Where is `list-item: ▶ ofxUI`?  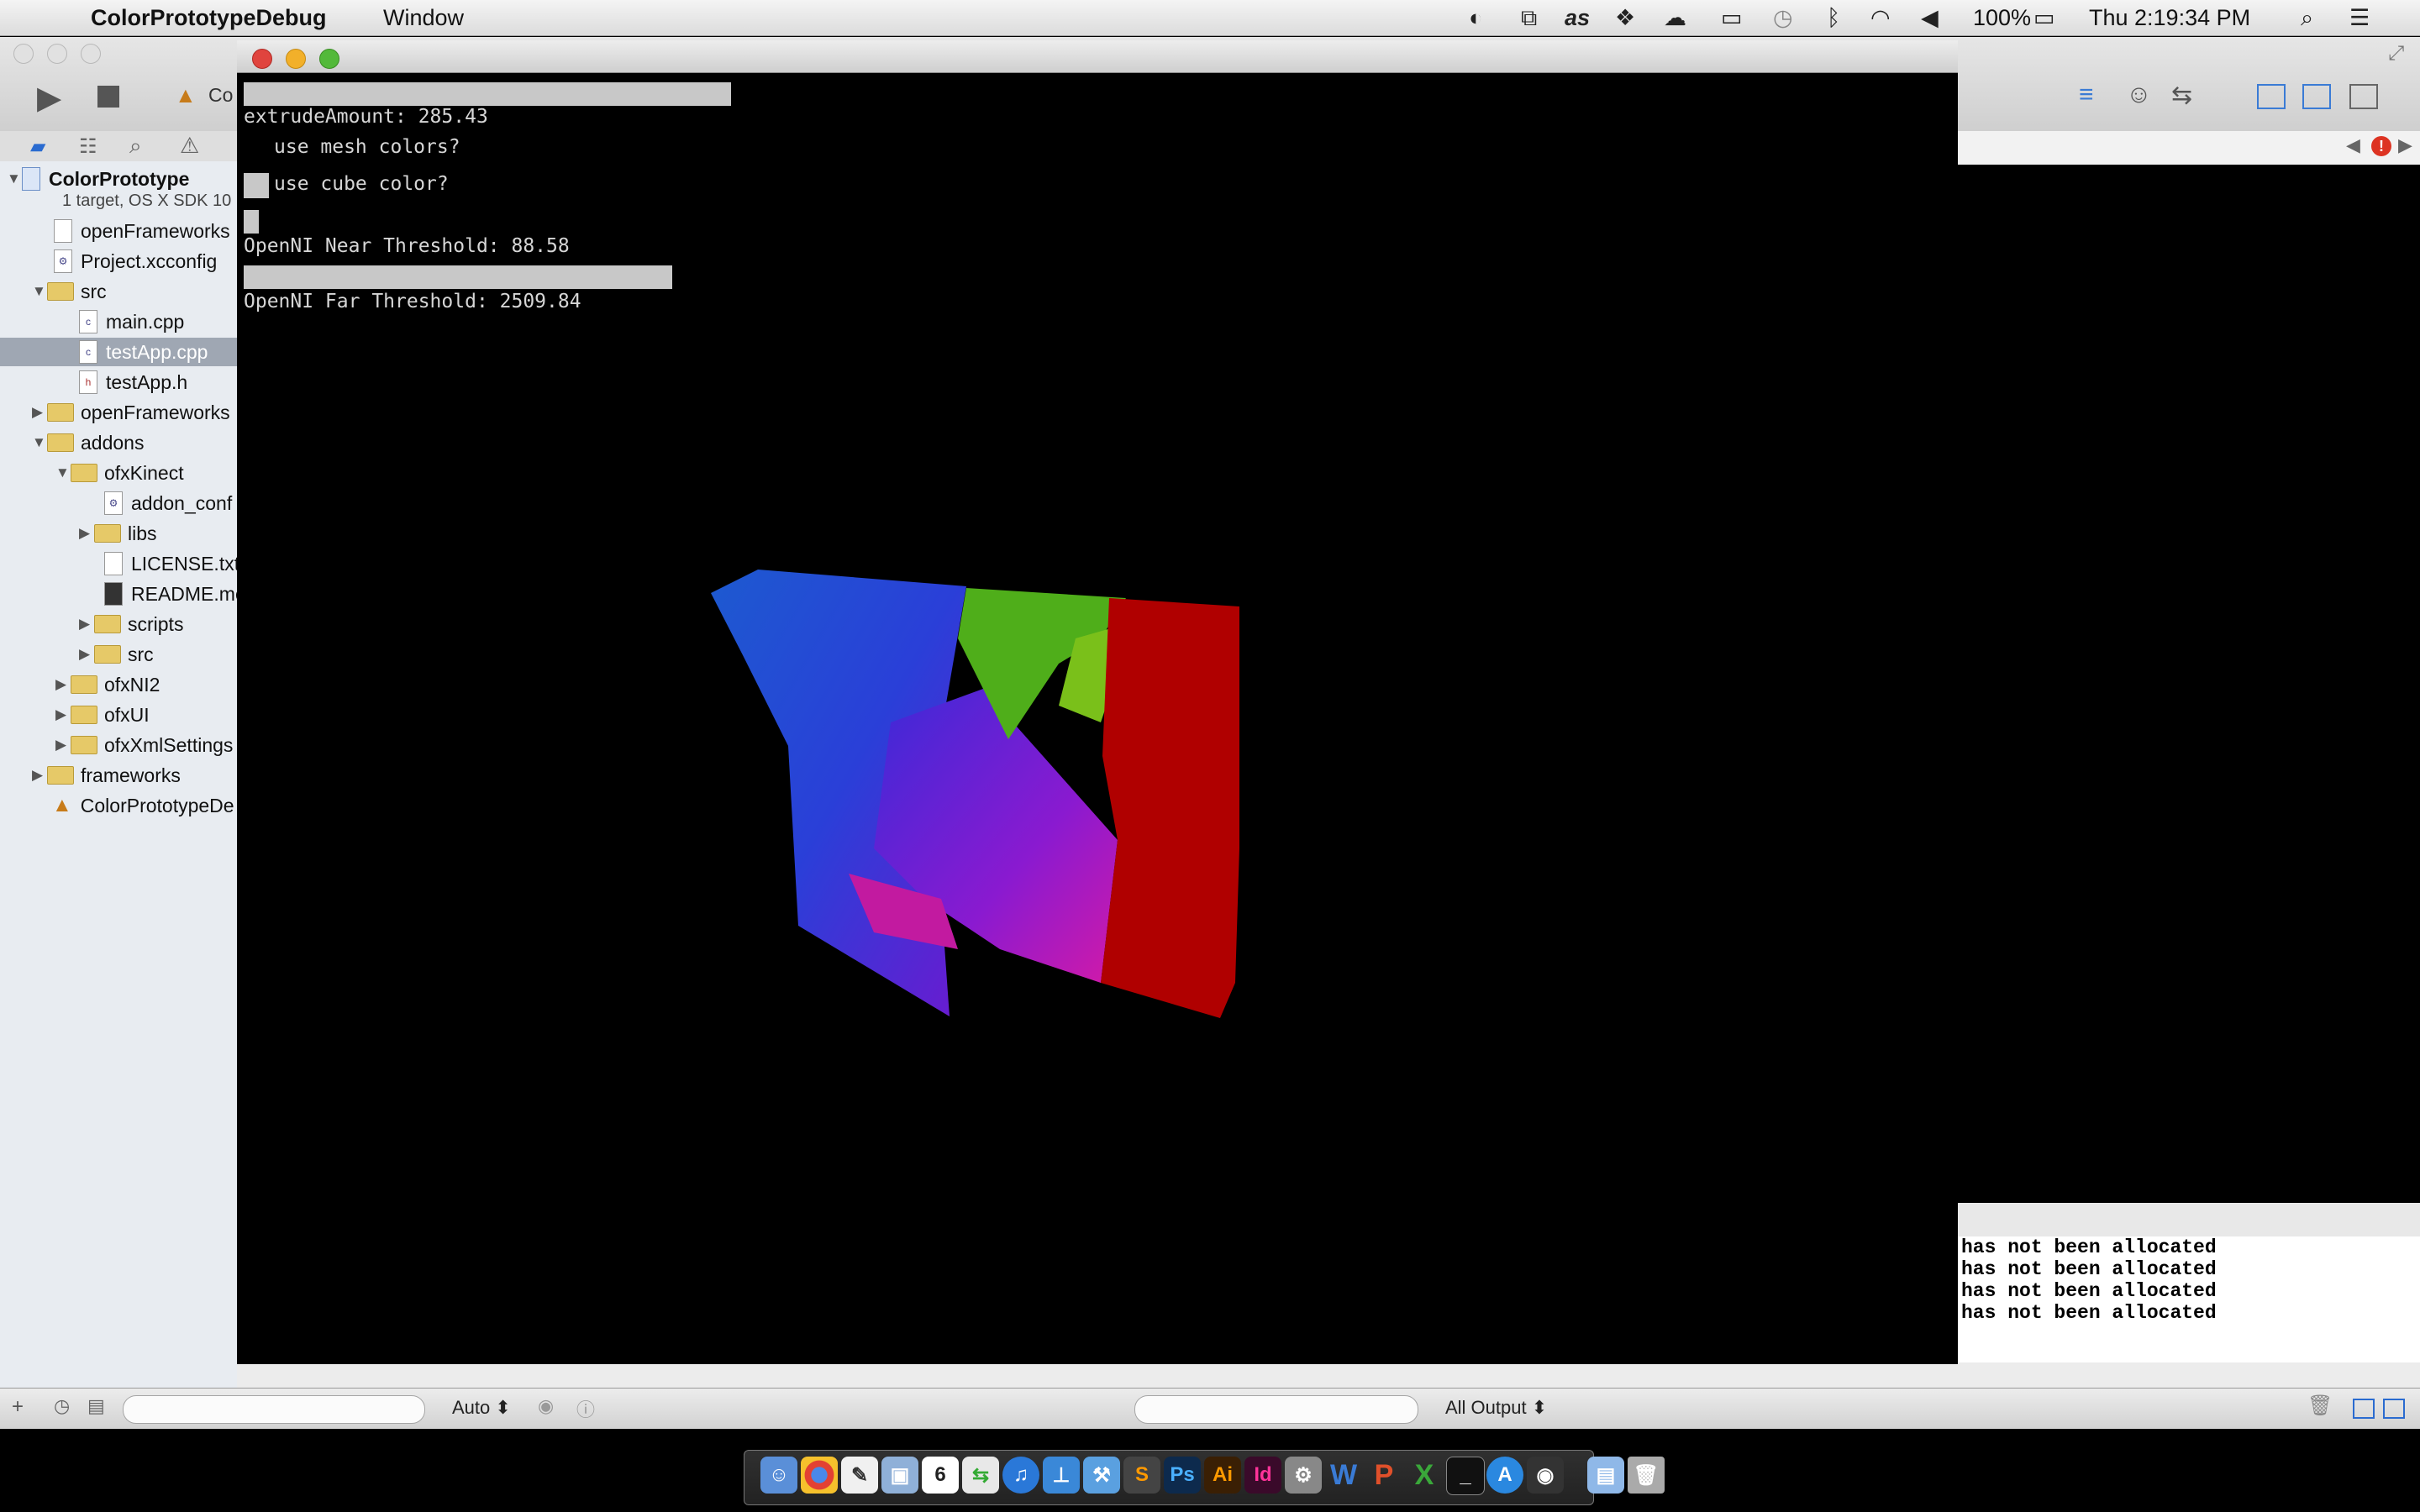
list-item: ▶ ofxUI is located at coordinates (102, 715).